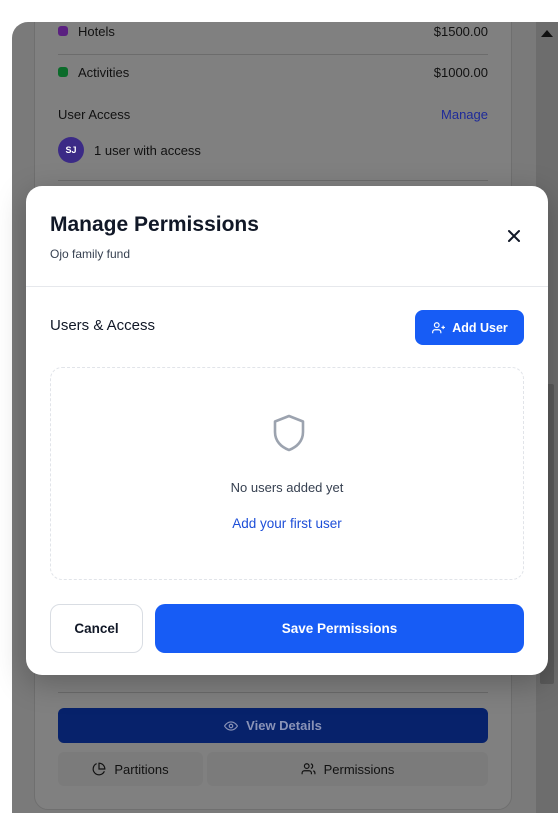 The width and height of the screenshot is (558, 813). What do you see at coordinates (287, 487) in the screenshot?
I see `empty-state-message: No users added yet` at bounding box center [287, 487].